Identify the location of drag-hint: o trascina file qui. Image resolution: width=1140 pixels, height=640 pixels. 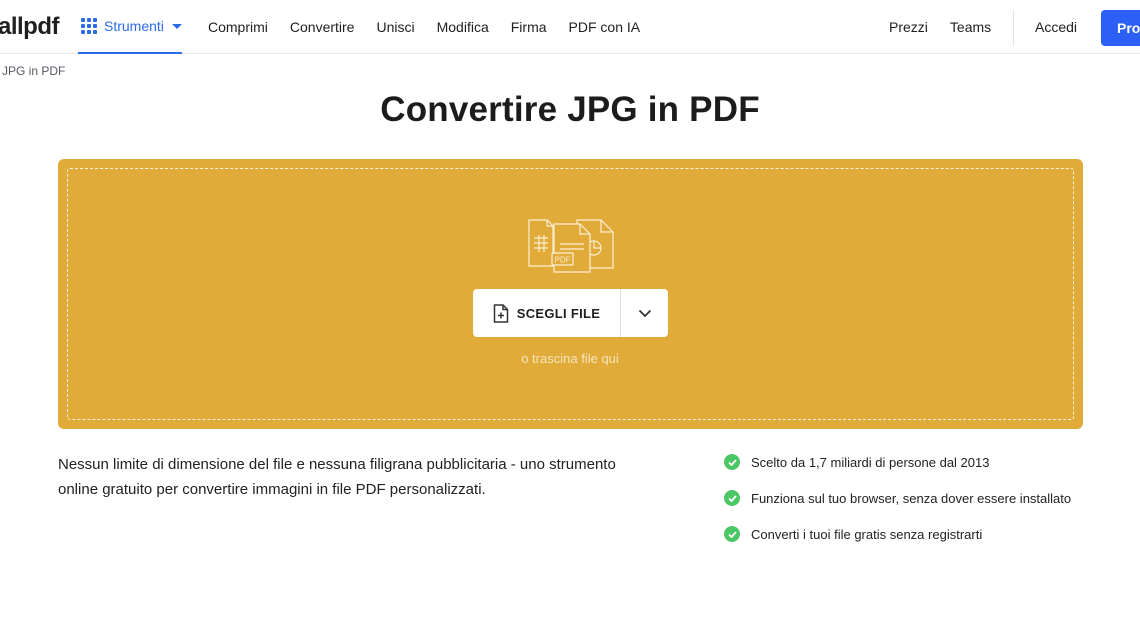
(570, 358).